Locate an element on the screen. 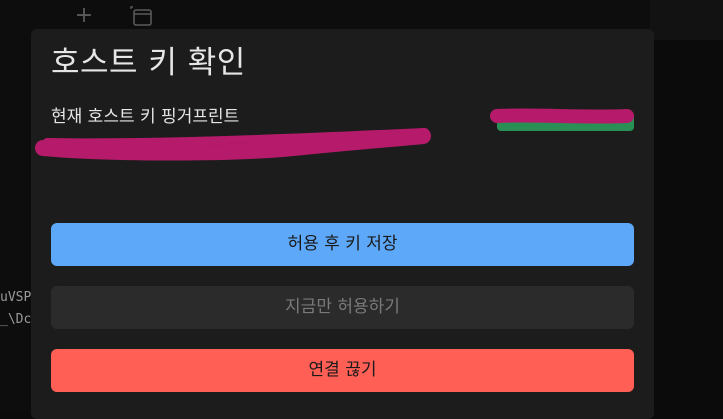 This screenshot has width=723, height=419. dialog-title: 호스트 키 확인 is located at coordinates (148, 63).